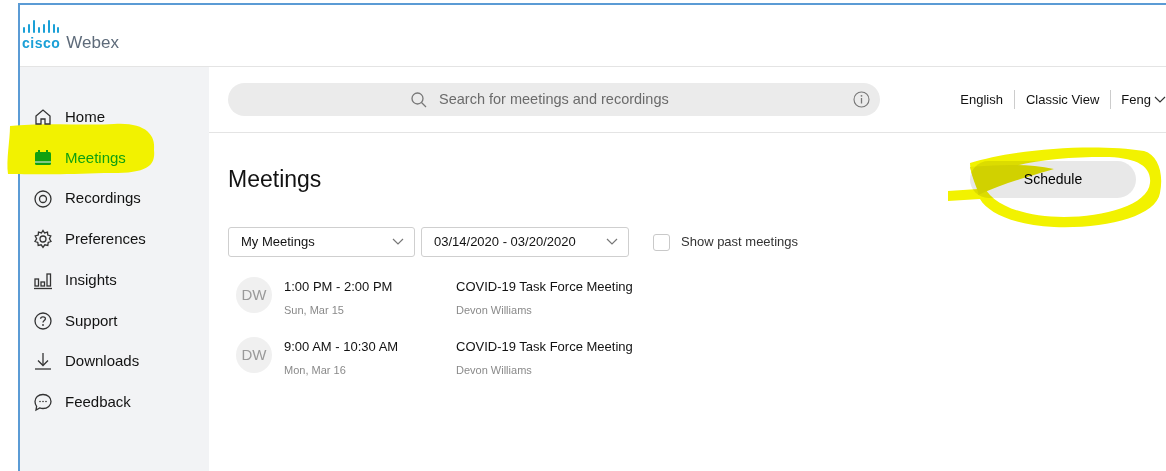  I want to click on sidebar-item: Support, so click(114, 321).